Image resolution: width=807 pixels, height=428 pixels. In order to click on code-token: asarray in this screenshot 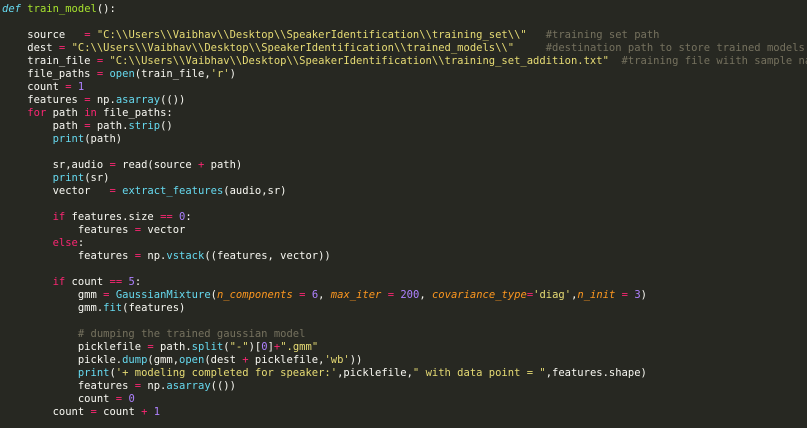, I will do `click(188, 386)`.